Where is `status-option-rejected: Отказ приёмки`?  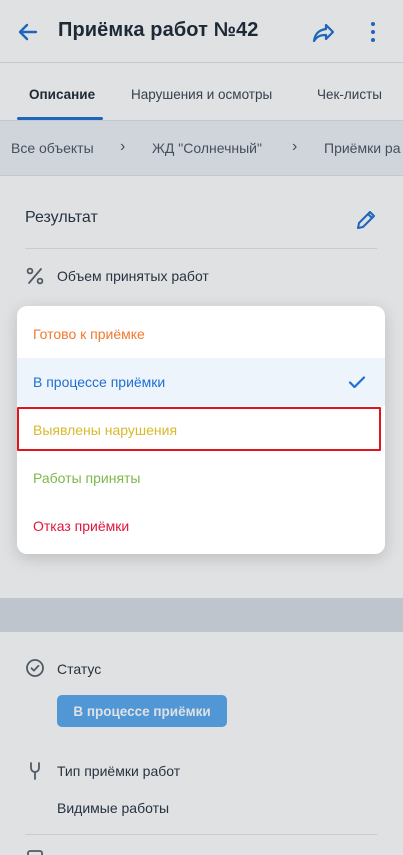 status-option-rejected: Отказ приёмки is located at coordinates (201, 526).